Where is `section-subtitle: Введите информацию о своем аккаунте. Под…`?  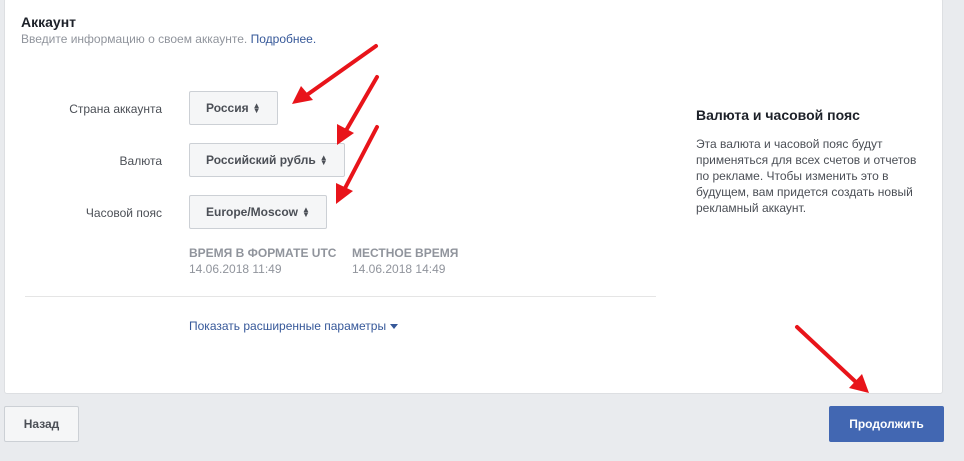 section-subtitle: Введите информацию о своем аккаунте. Под… is located at coordinates (168, 39).